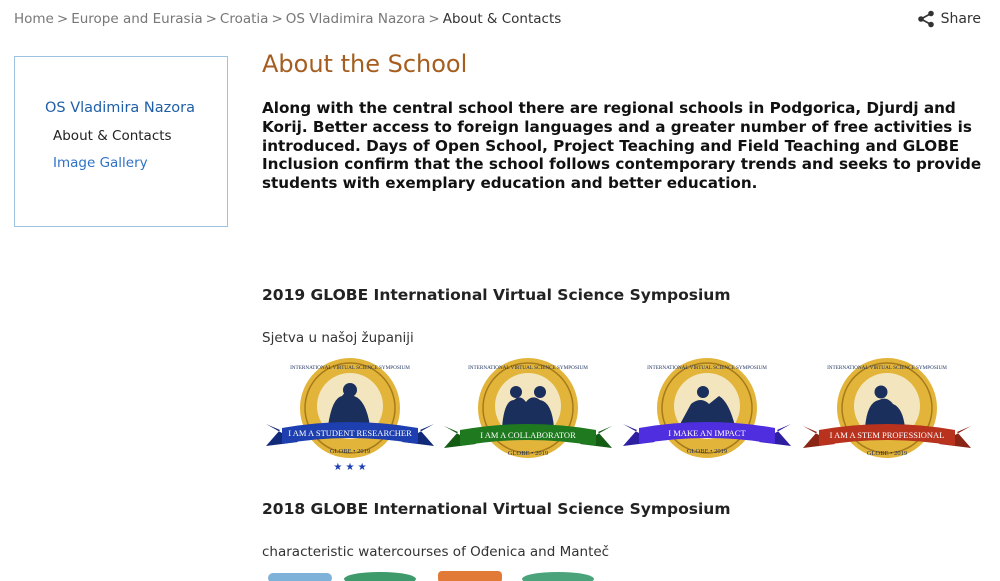 The image size is (1000, 581). I want to click on breadcrumb-croatia: Croatia, so click(244, 19).